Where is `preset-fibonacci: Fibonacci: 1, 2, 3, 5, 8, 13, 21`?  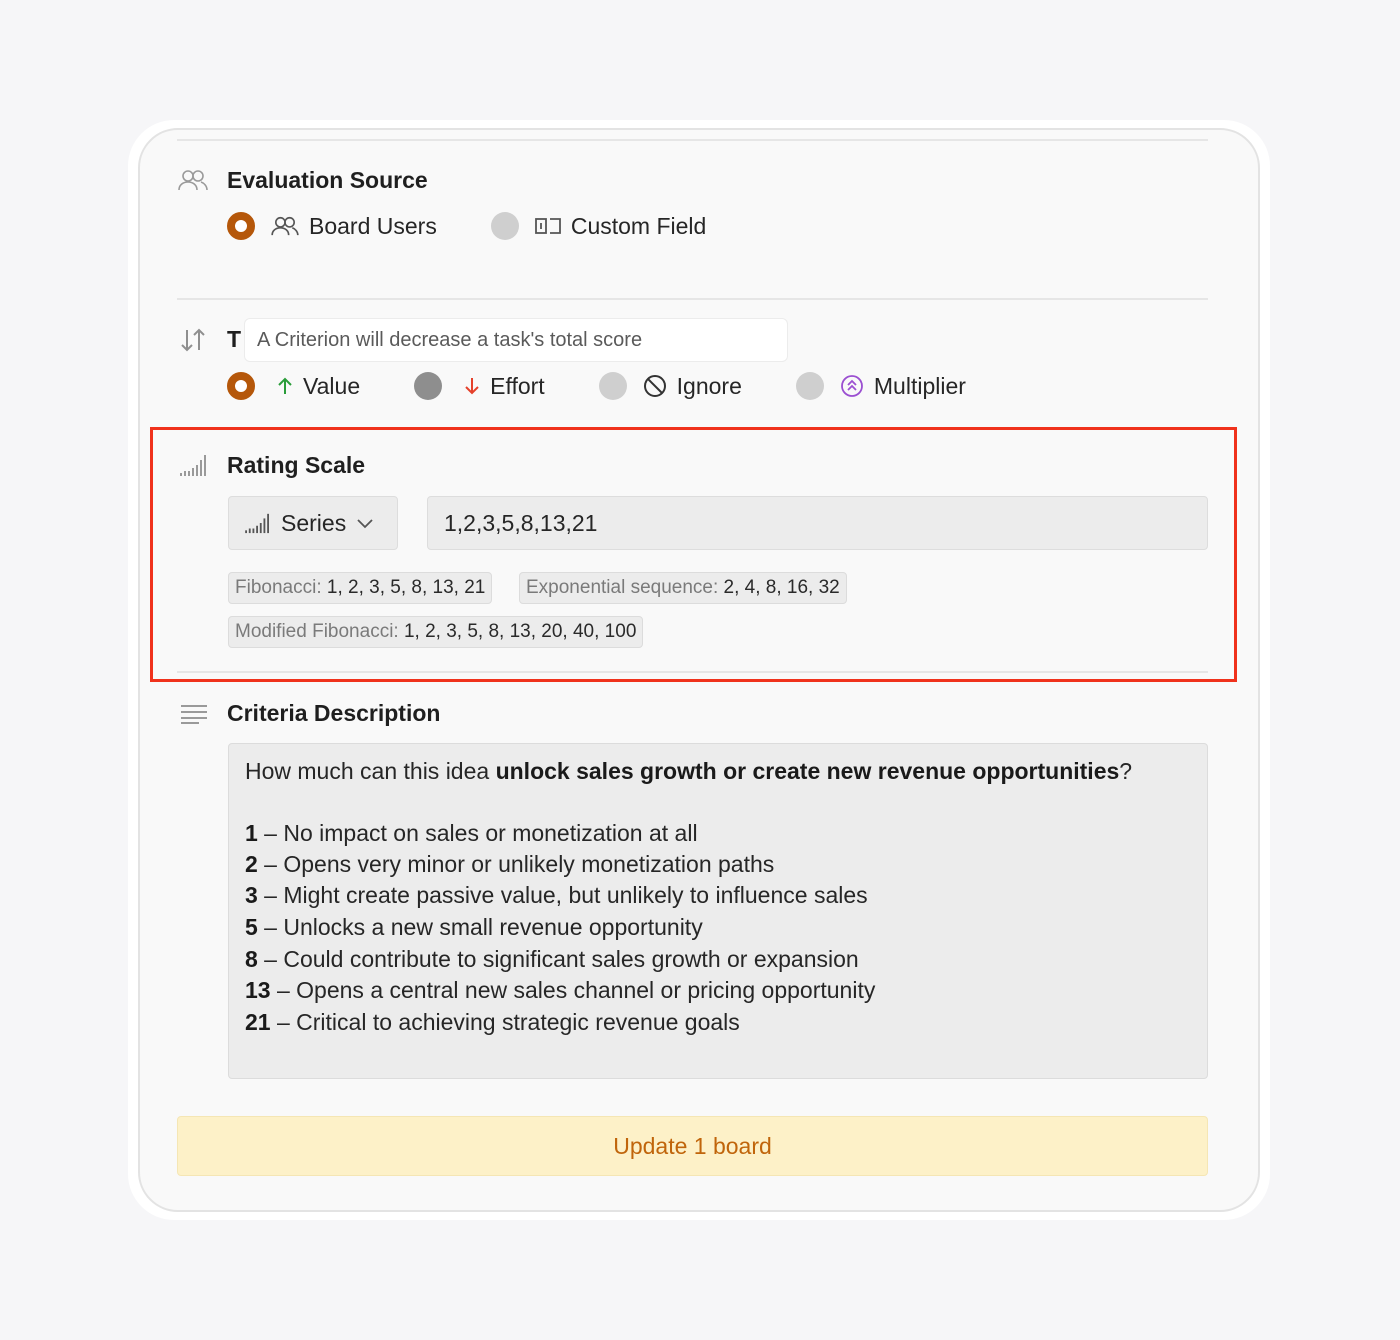 preset-fibonacci: Fibonacci: 1, 2, 3, 5, 8, 13, 21 is located at coordinates (360, 588).